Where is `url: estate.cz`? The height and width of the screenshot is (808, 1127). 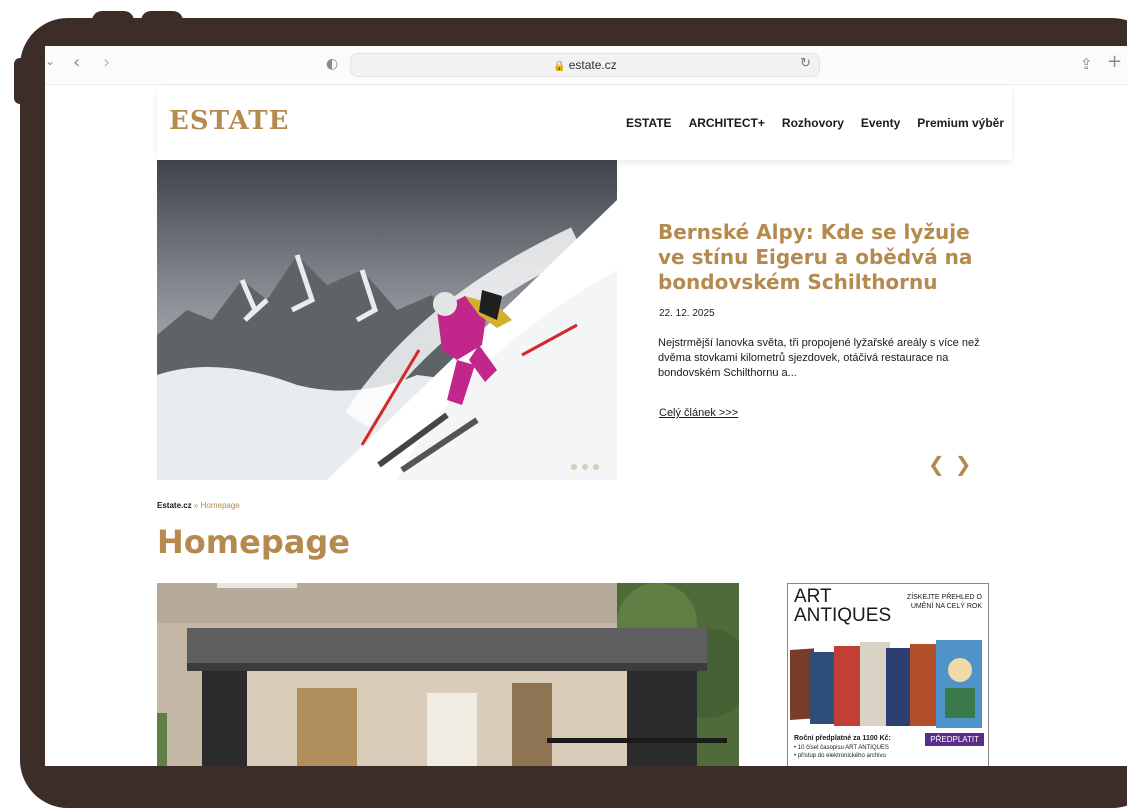 url: estate.cz is located at coordinates (592, 65).